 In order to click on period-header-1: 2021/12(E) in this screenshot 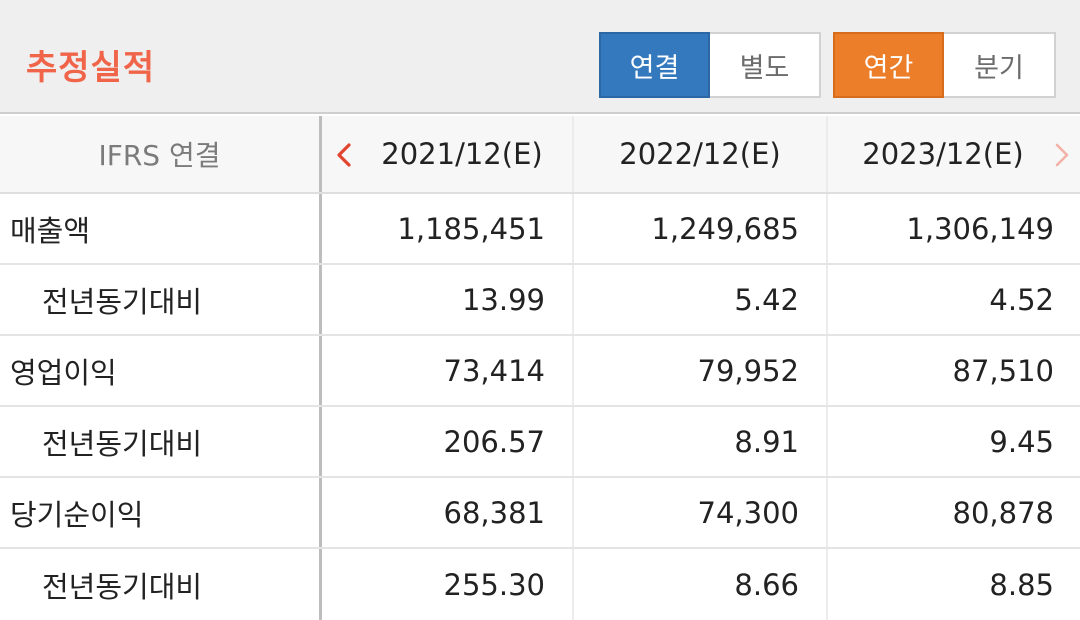, I will do `click(448, 154)`.